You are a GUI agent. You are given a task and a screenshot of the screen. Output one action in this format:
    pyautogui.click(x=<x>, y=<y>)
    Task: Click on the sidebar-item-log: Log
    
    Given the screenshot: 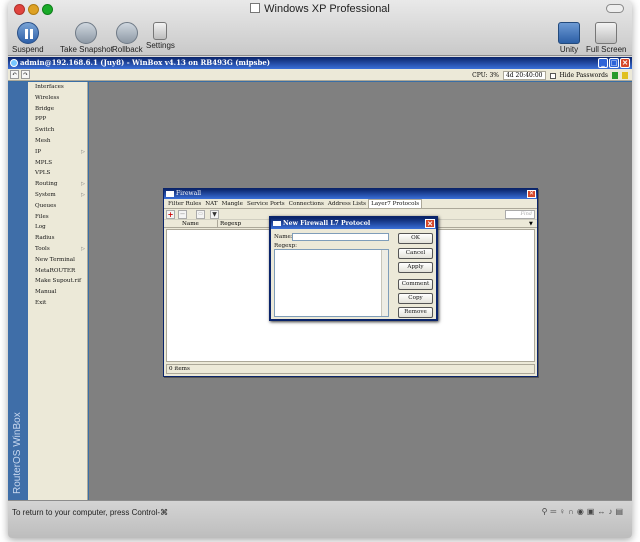 What is the action you would take?
    pyautogui.click(x=58, y=227)
    